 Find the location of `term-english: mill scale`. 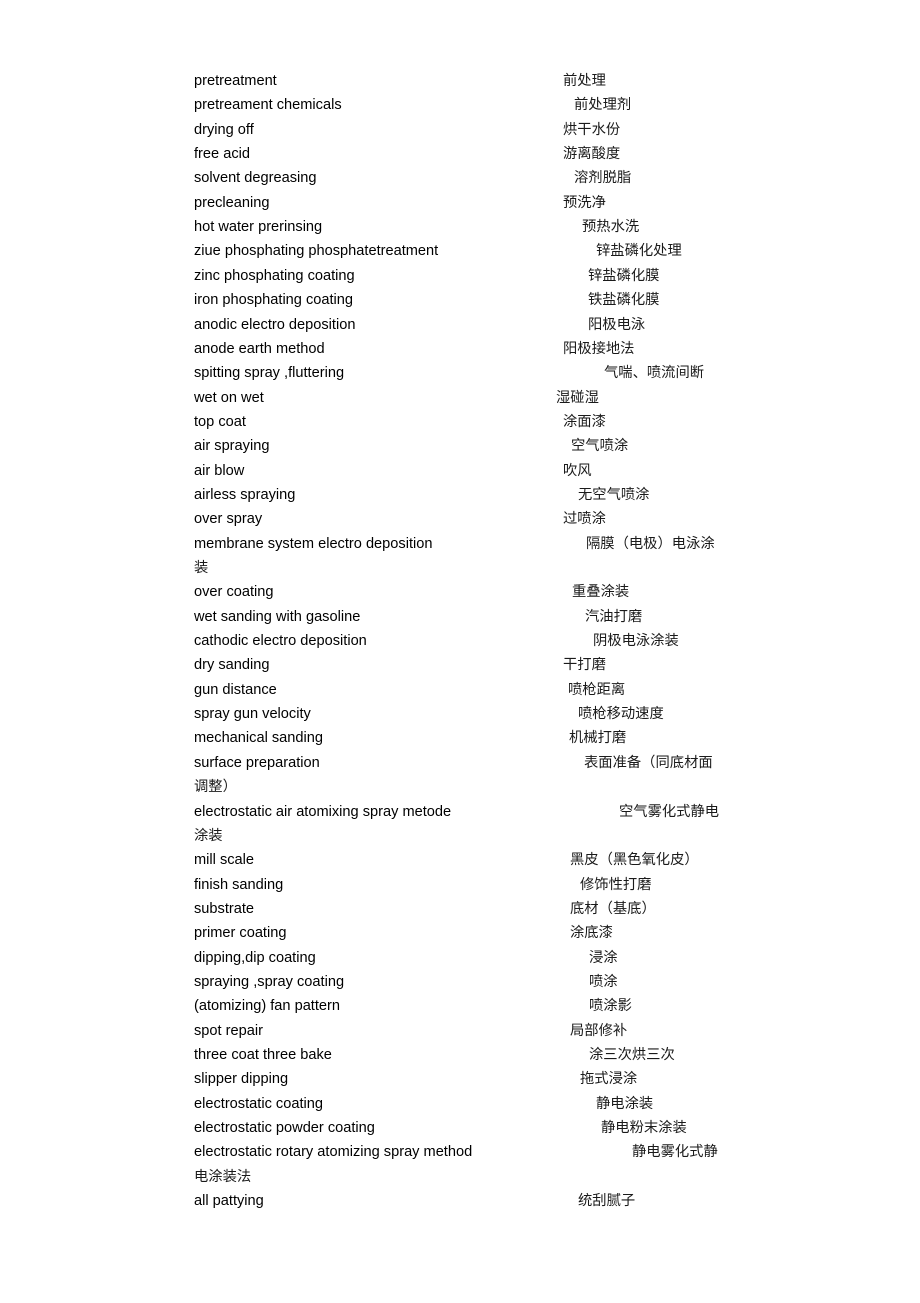

term-english: mill scale is located at coordinates (224, 860).